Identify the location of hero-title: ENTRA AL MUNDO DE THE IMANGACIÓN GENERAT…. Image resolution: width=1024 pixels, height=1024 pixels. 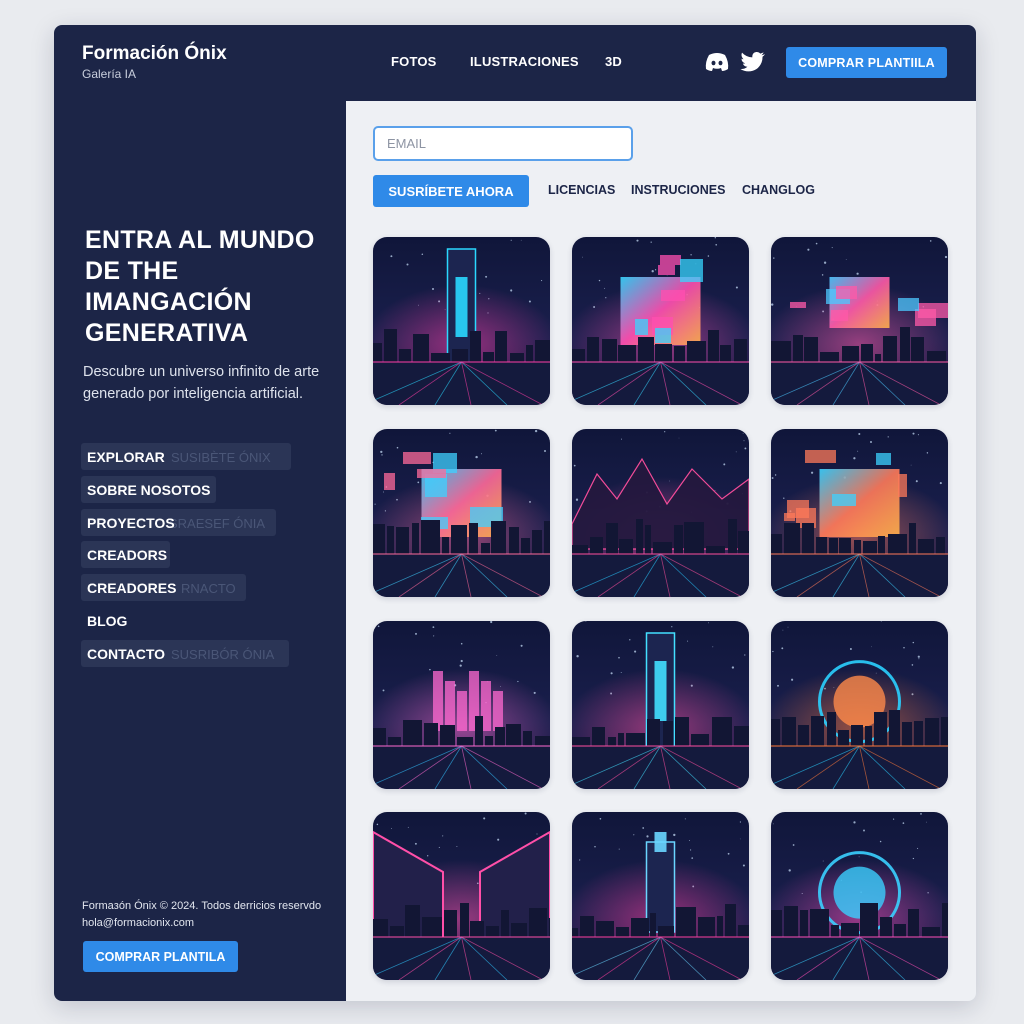
(200, 286).